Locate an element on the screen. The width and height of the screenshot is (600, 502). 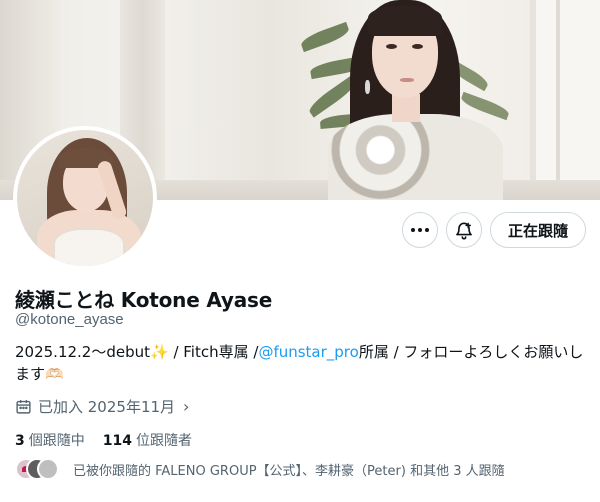
follow-stats: 3 個跟隨中 114 位跟隨者 is located at coordinates (103, 440).